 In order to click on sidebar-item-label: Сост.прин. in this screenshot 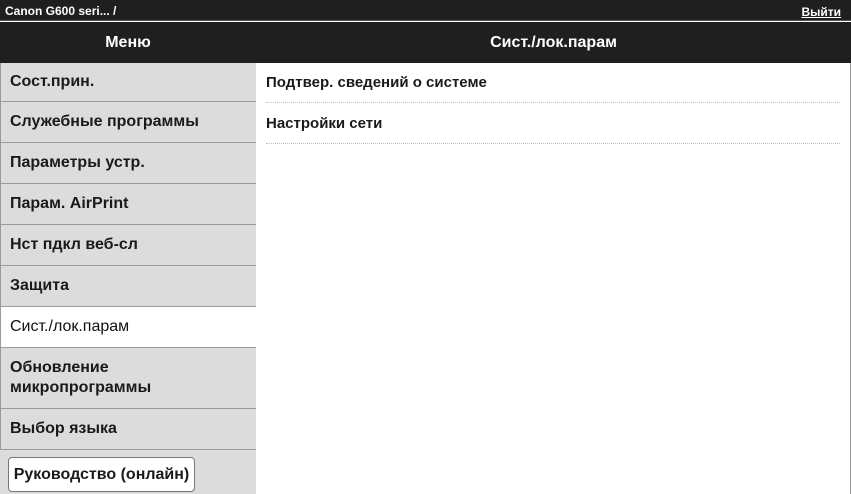, I will do `click(52, 81)`.